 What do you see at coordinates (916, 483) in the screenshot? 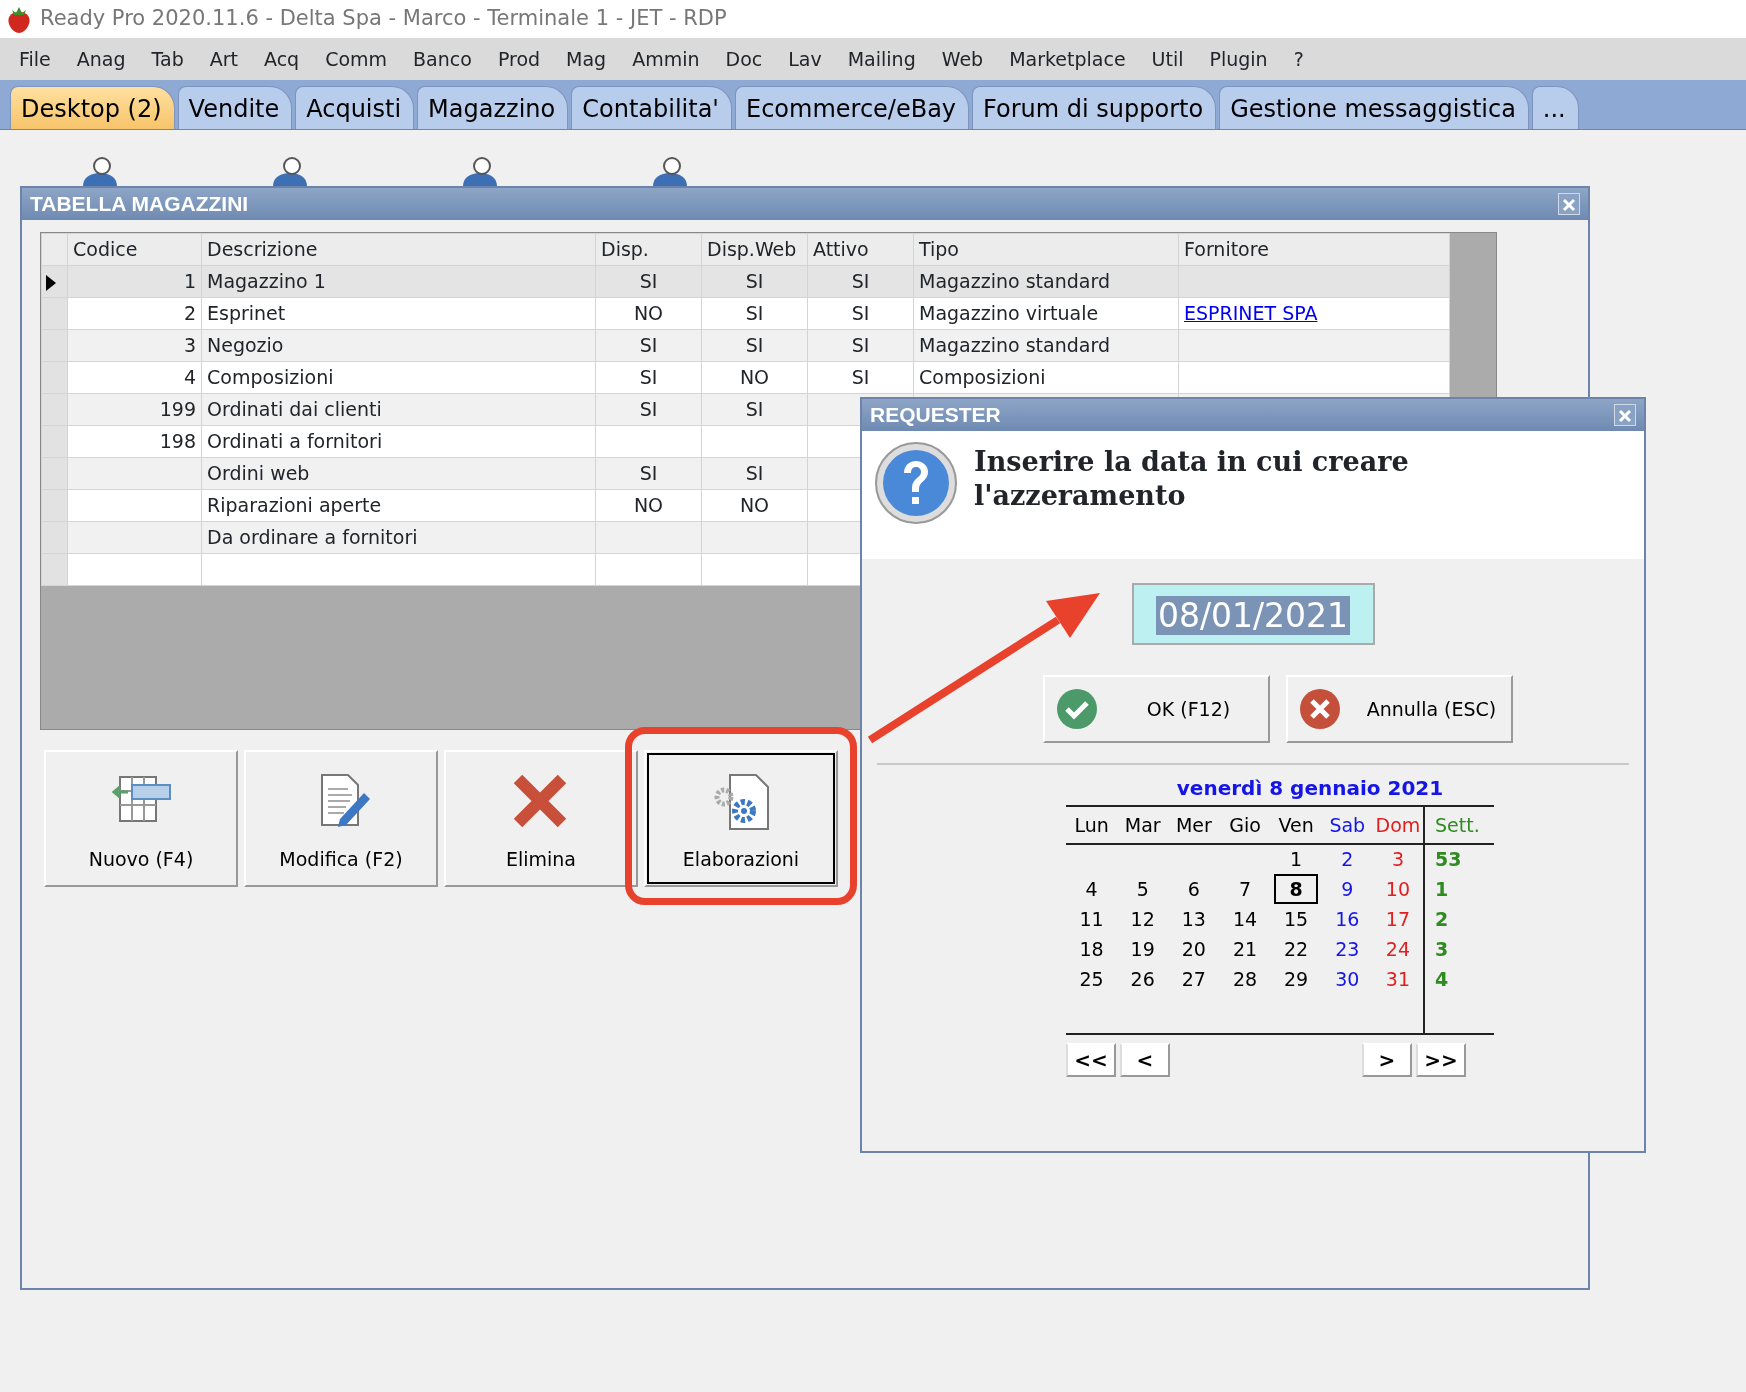
I see `question-icon` at bounding box center [916, 483].